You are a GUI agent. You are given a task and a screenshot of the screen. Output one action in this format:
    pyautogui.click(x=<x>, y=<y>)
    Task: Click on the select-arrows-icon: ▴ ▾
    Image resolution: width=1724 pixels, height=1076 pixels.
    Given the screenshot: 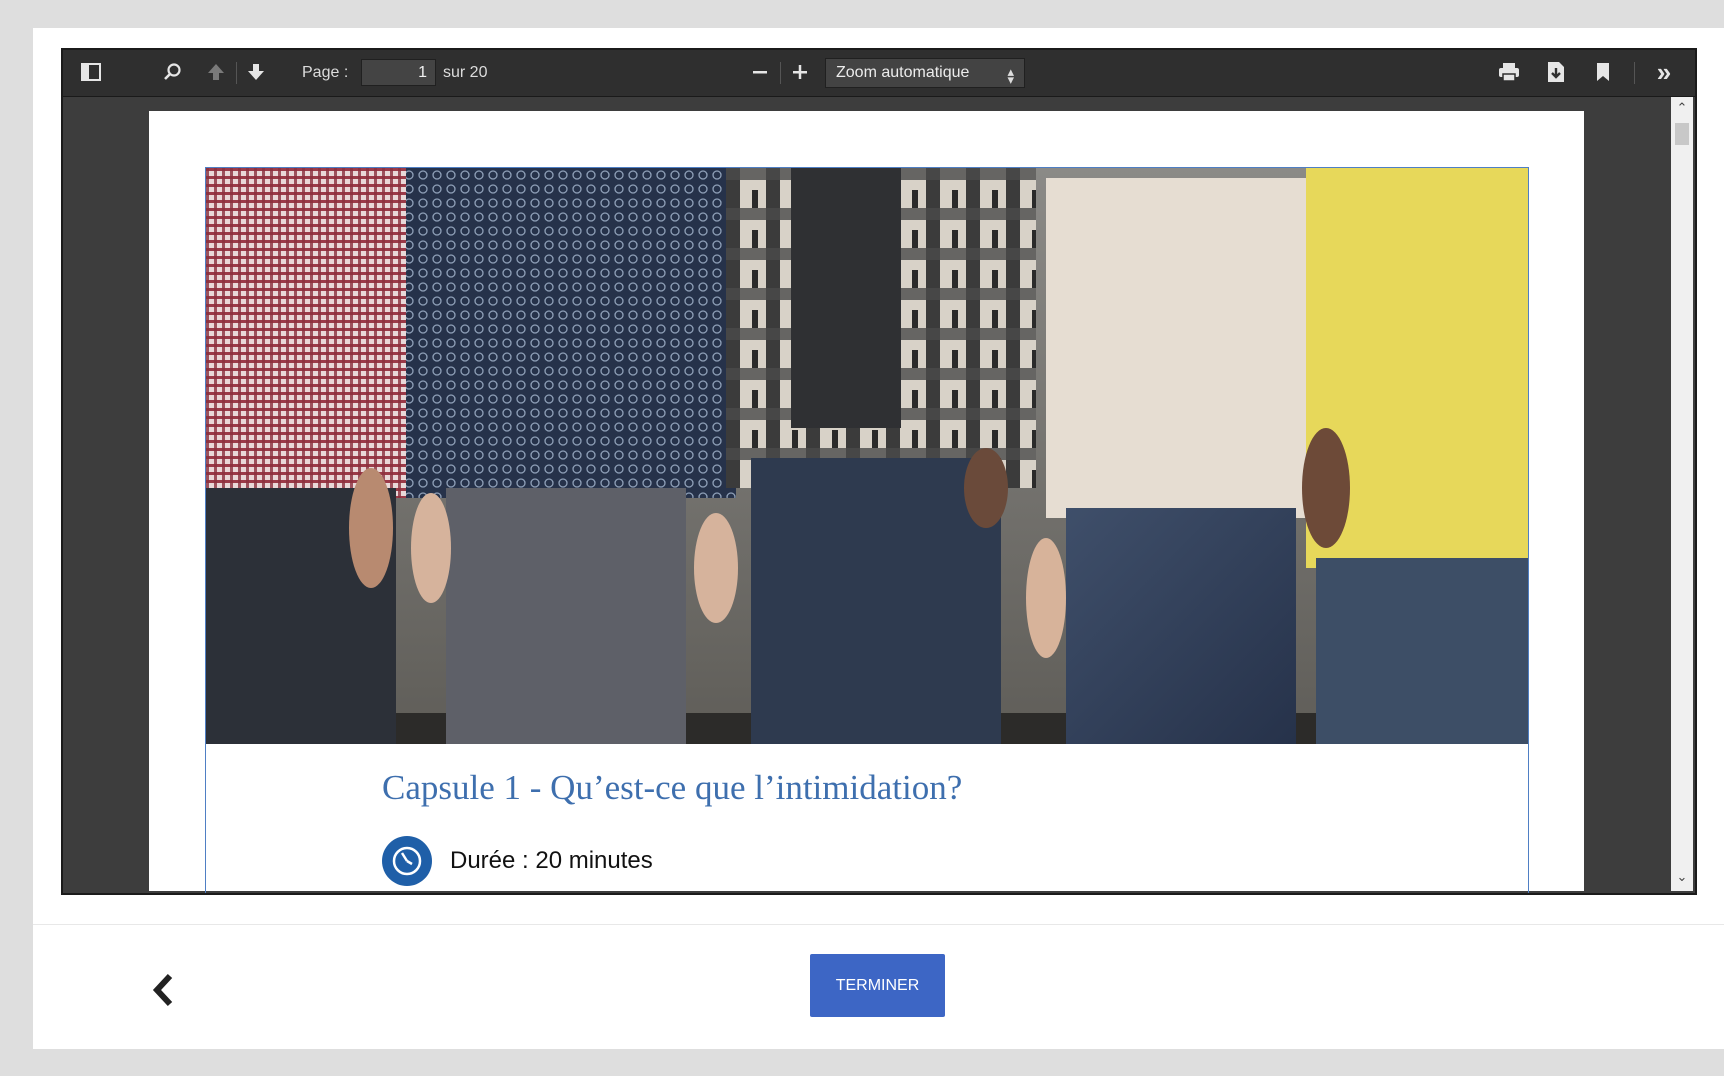 What is the action you would take?
    pyautogui.click(x=1010, y=75)
    